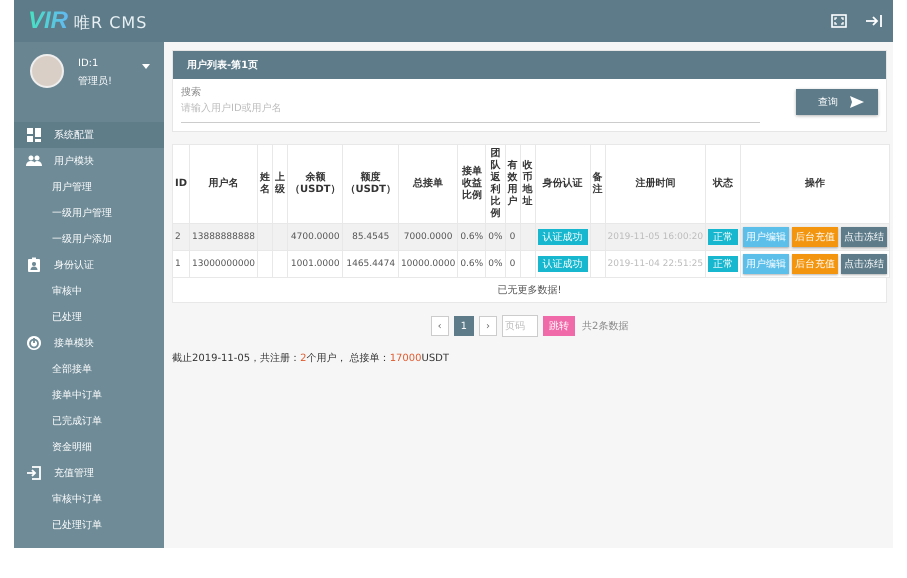  Describe the element at coordinates (89, 187) in the screenshot. I see `menu-item: 用户管理` at that location.